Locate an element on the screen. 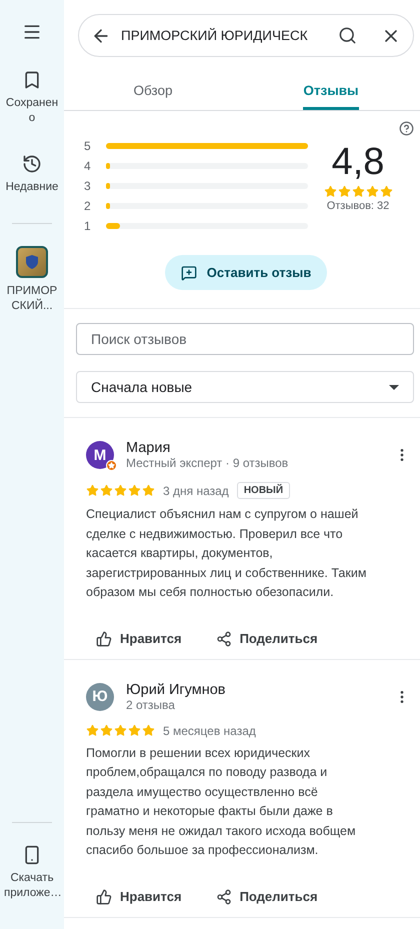 This screenshot has width=420, height=929. bar-label: 2 is located at coordinates (88, 206).